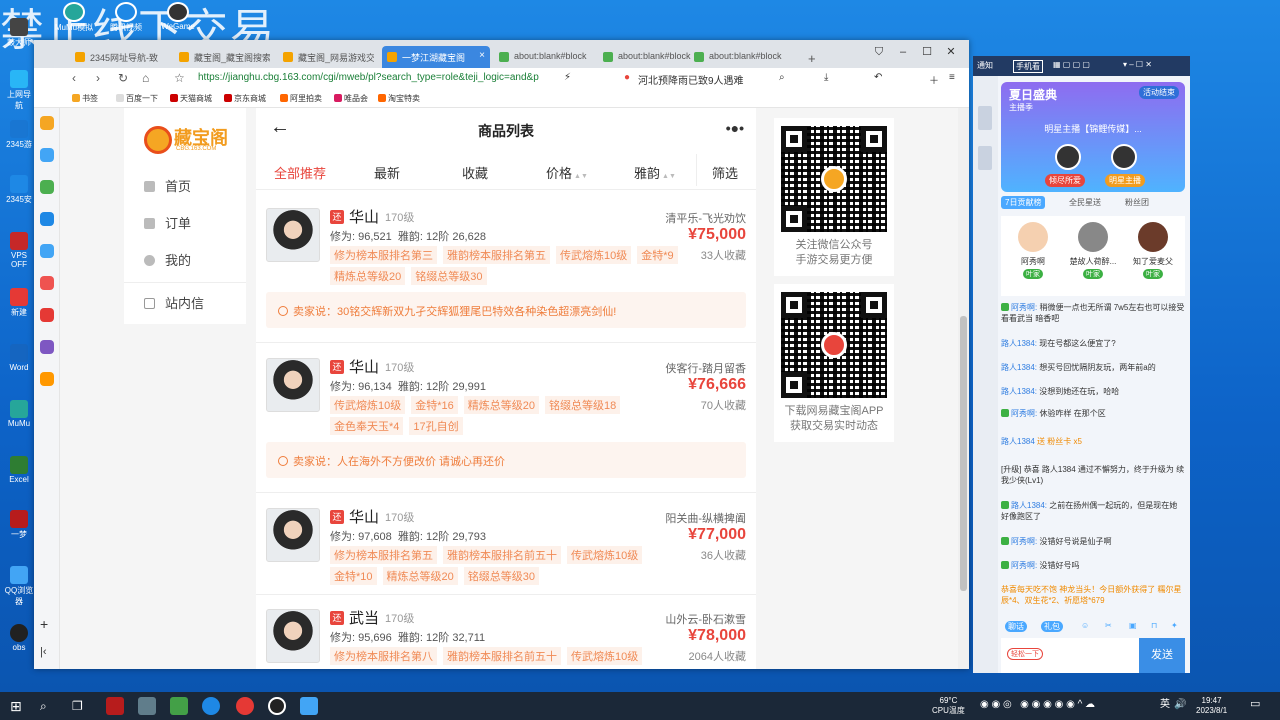 This screenshot has height=720, width=1280. What do you see at coordinates (19, 525) in the screenshot?
I see `desktop-icon-10: 一梦` at bounding box center [19, 525].